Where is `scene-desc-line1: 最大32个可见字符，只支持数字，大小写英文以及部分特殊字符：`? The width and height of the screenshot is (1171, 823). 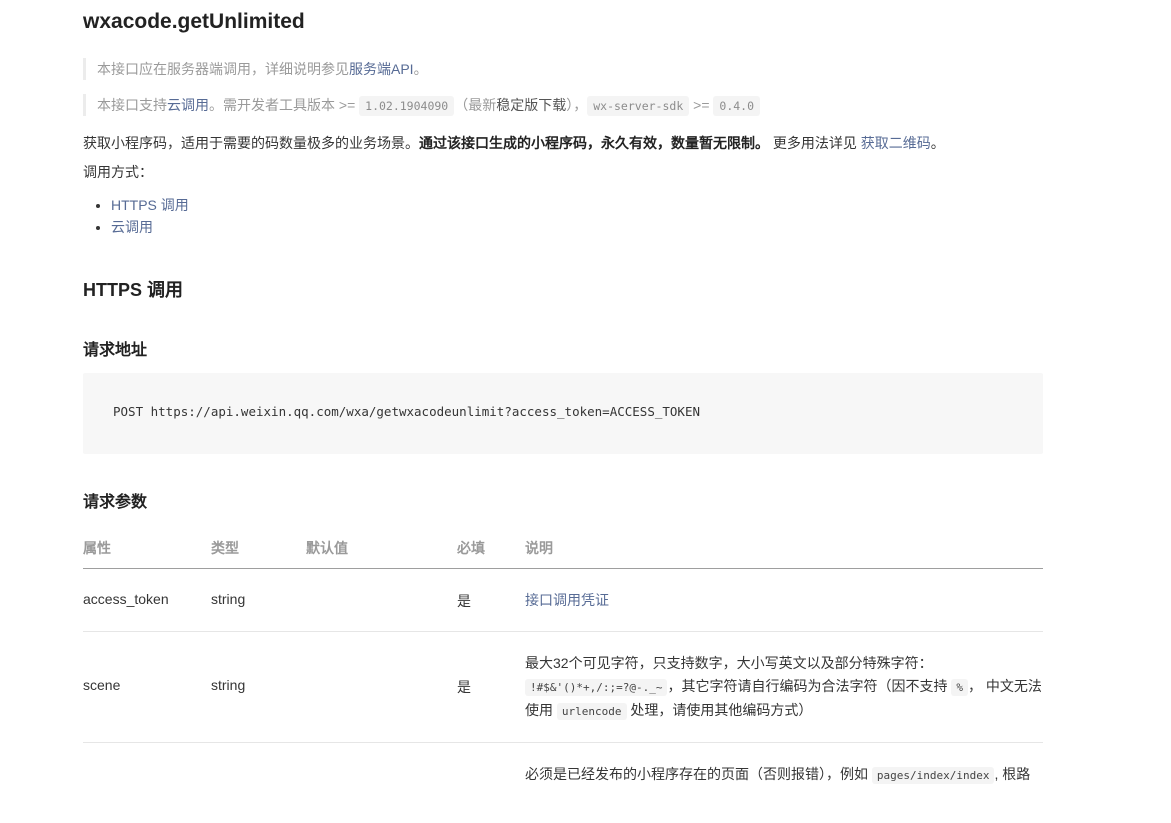
scene-desc-line1: 最大32个可见字符，只支持数字，大小写英文以及部分特殊字符： is located at coordinates (729, 663).